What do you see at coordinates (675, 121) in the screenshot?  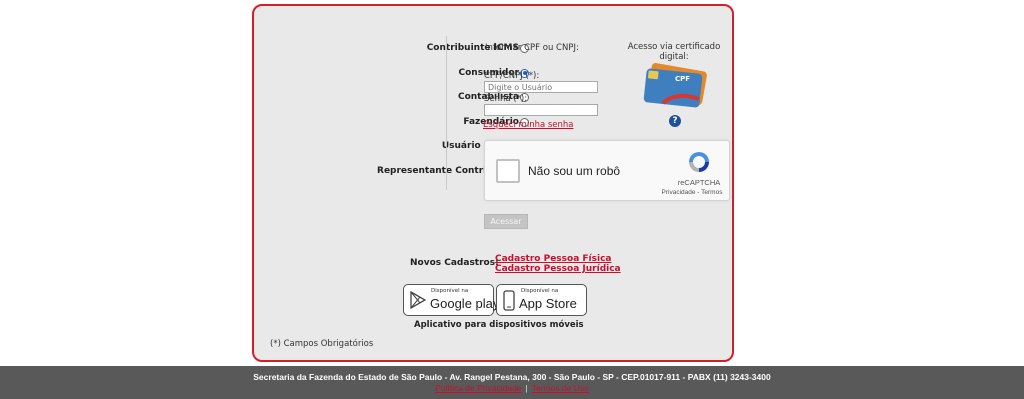 I see `help-icon: ?` at bounding box center [675, 121].